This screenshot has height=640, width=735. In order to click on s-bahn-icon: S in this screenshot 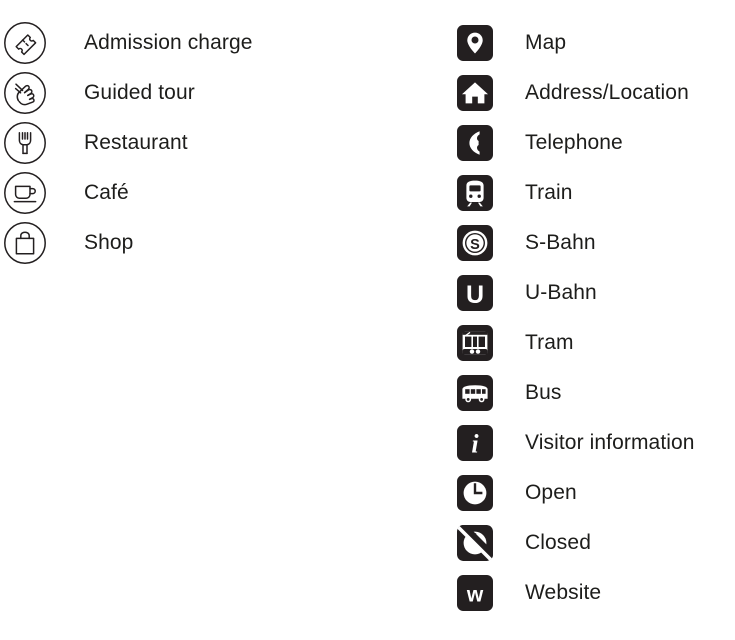, I will do `click(475, 243)`.